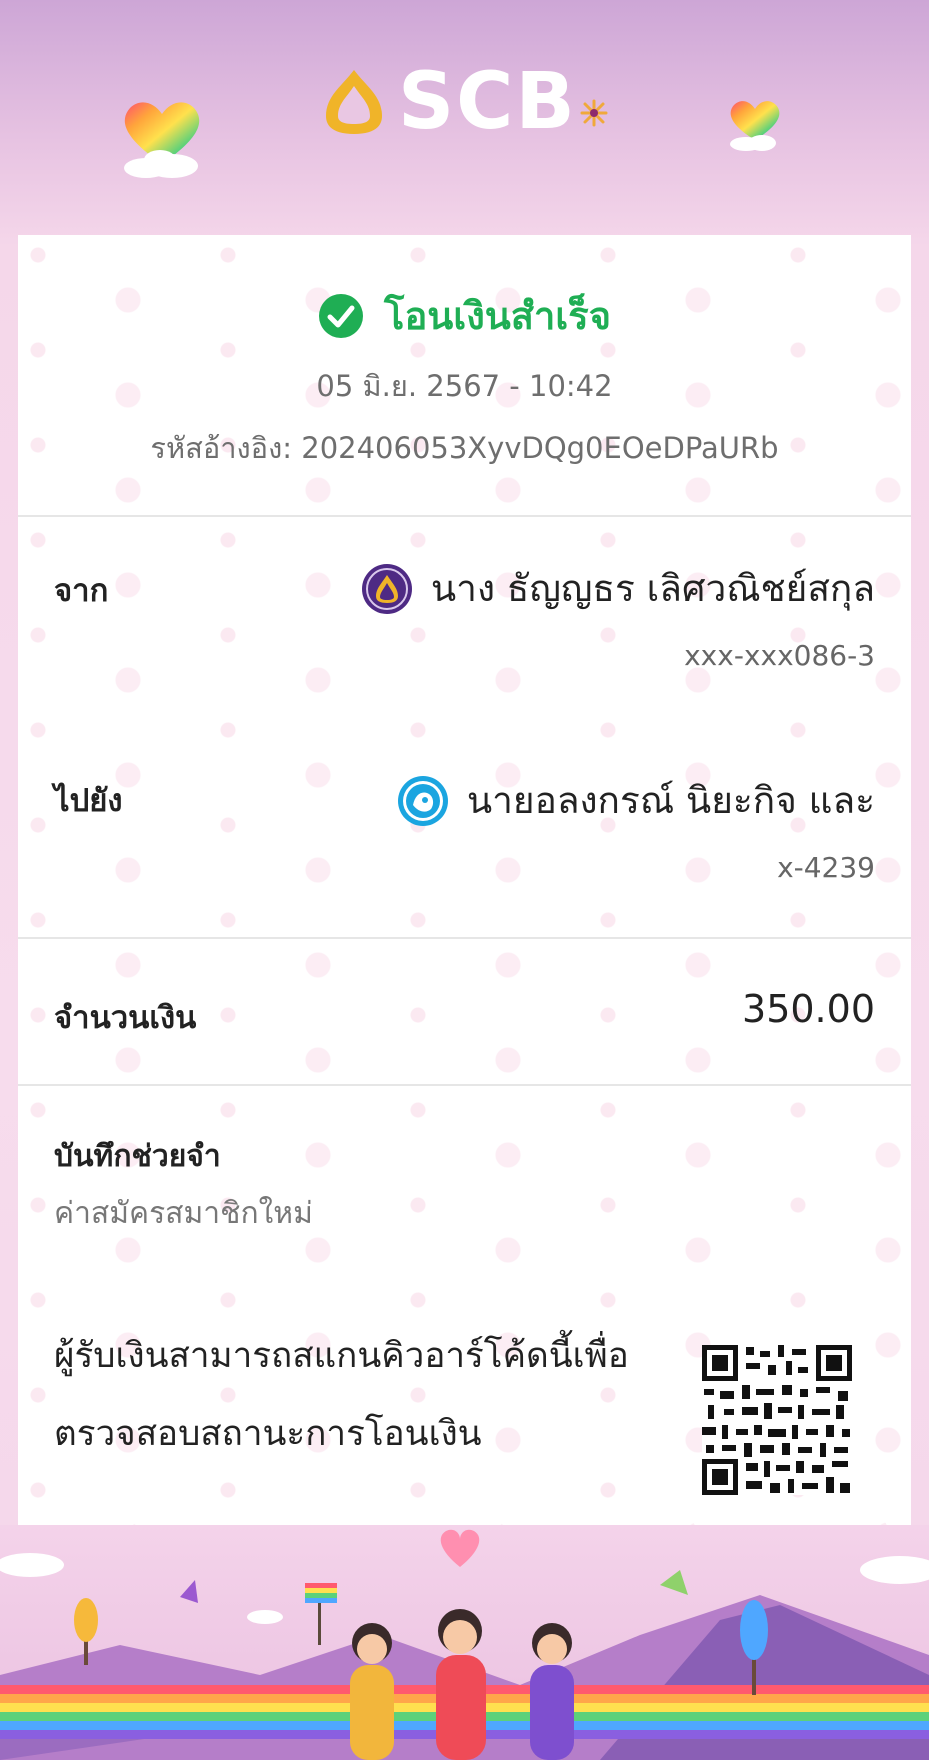 The width and height of the screenshot is (929, 1760). Describe the element at coordinates (81, 591) in the screenshot. I see `from-label: จาก` at that location.